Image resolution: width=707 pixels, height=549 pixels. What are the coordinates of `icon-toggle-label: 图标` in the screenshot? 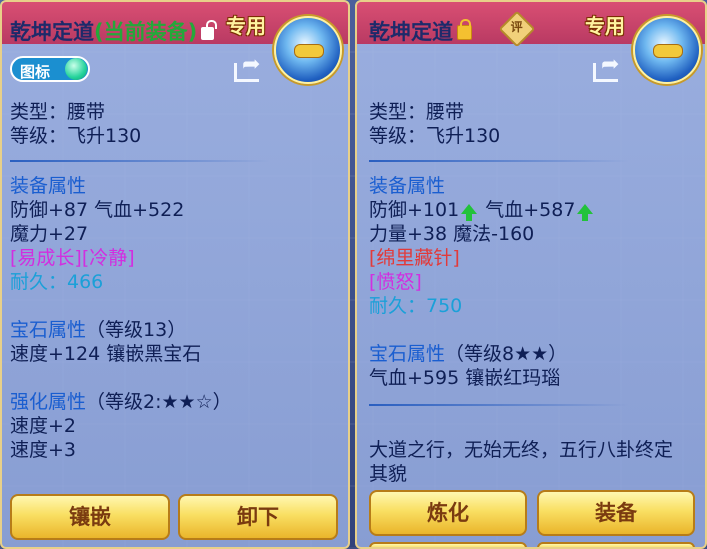 It's located at (35, 72).